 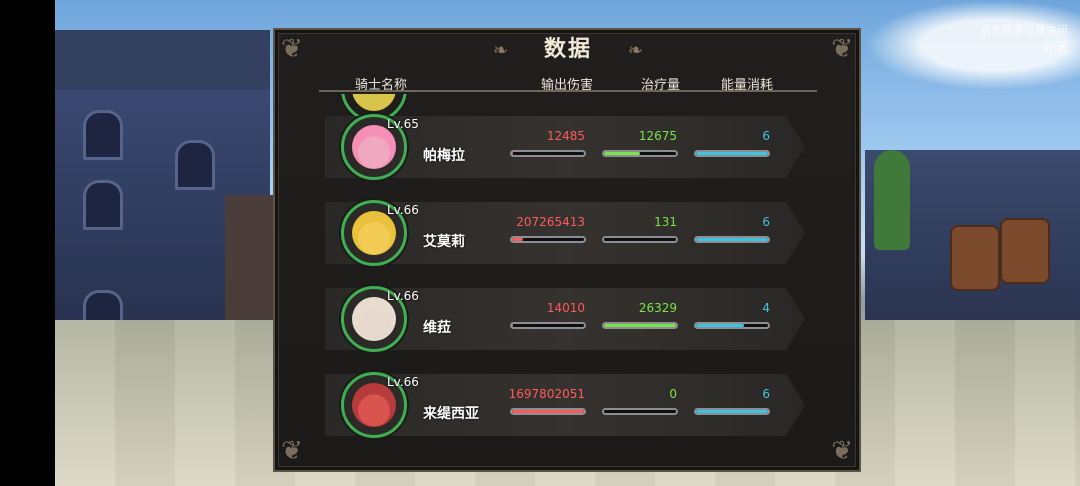 I want to click on knight-name: 来缇西亚, so click(x=451, y=414).